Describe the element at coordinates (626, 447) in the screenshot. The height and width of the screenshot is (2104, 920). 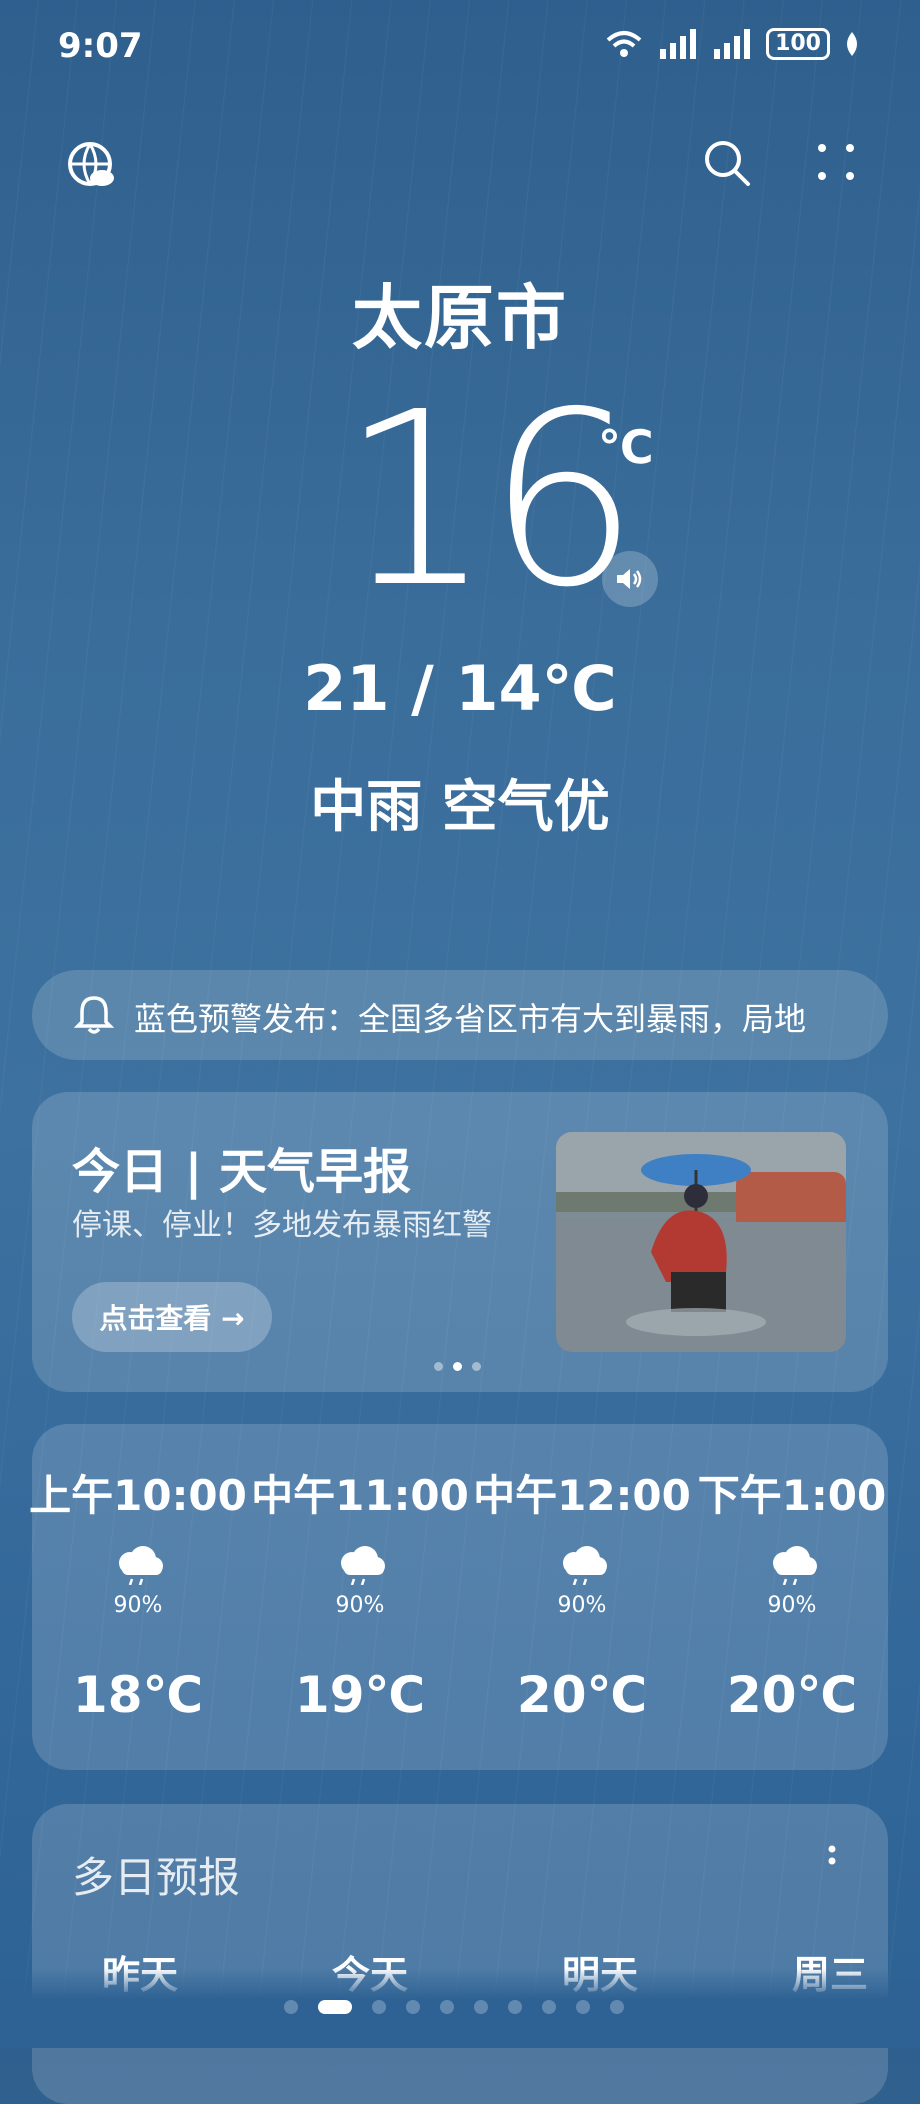
I see `temperature-unit: ℃` at that location.